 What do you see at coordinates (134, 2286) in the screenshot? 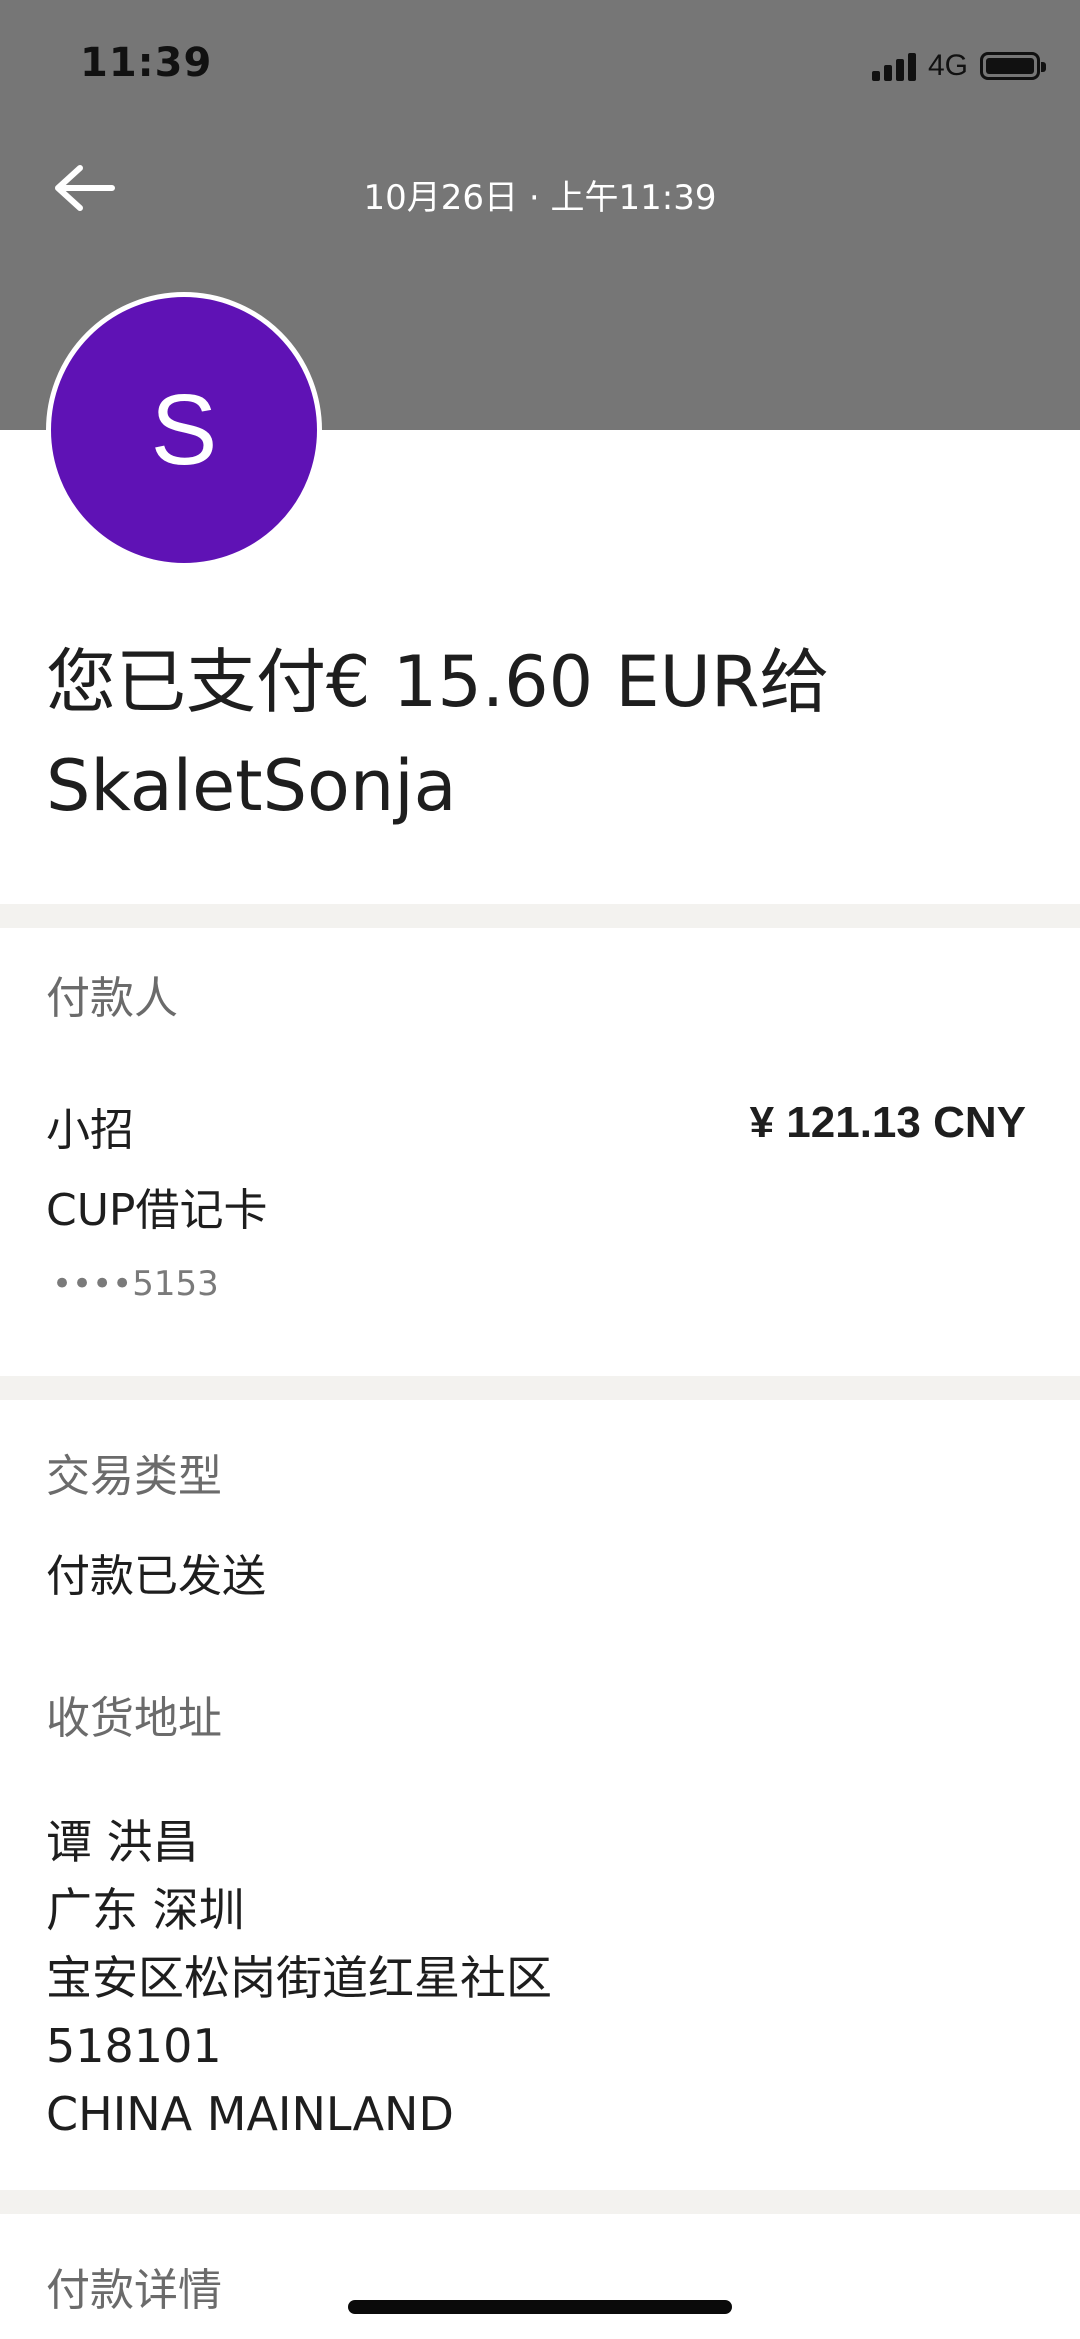
I see `payment-details-label: 付款详情` at bounding box center [134, 2286].